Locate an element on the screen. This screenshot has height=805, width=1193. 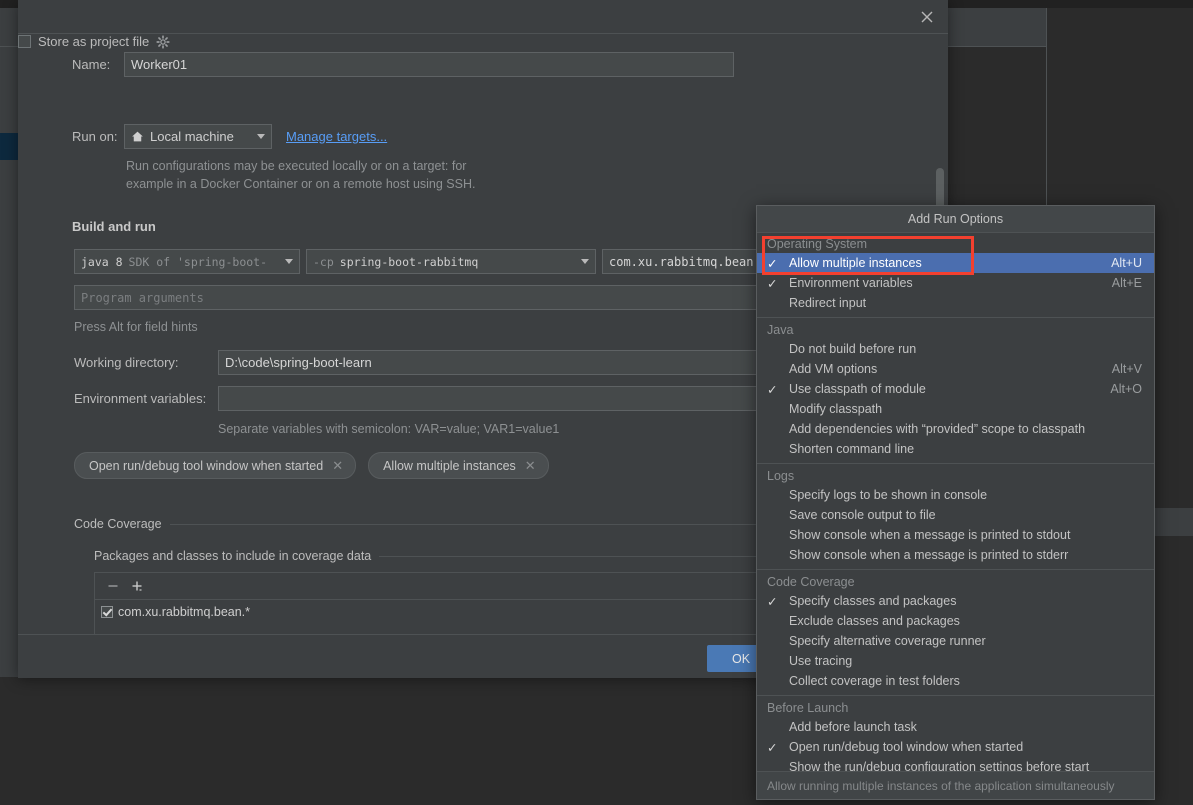
menu-item-label: Modify classpath is located at coordinates (836, 409).